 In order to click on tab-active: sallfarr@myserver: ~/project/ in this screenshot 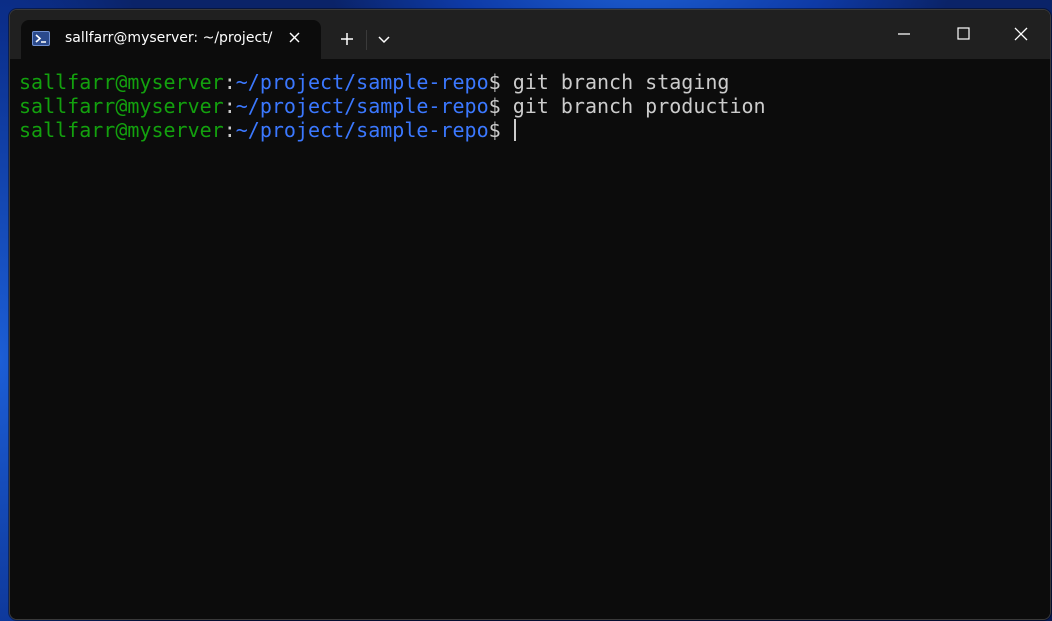, I will do `click(171, 39)`.